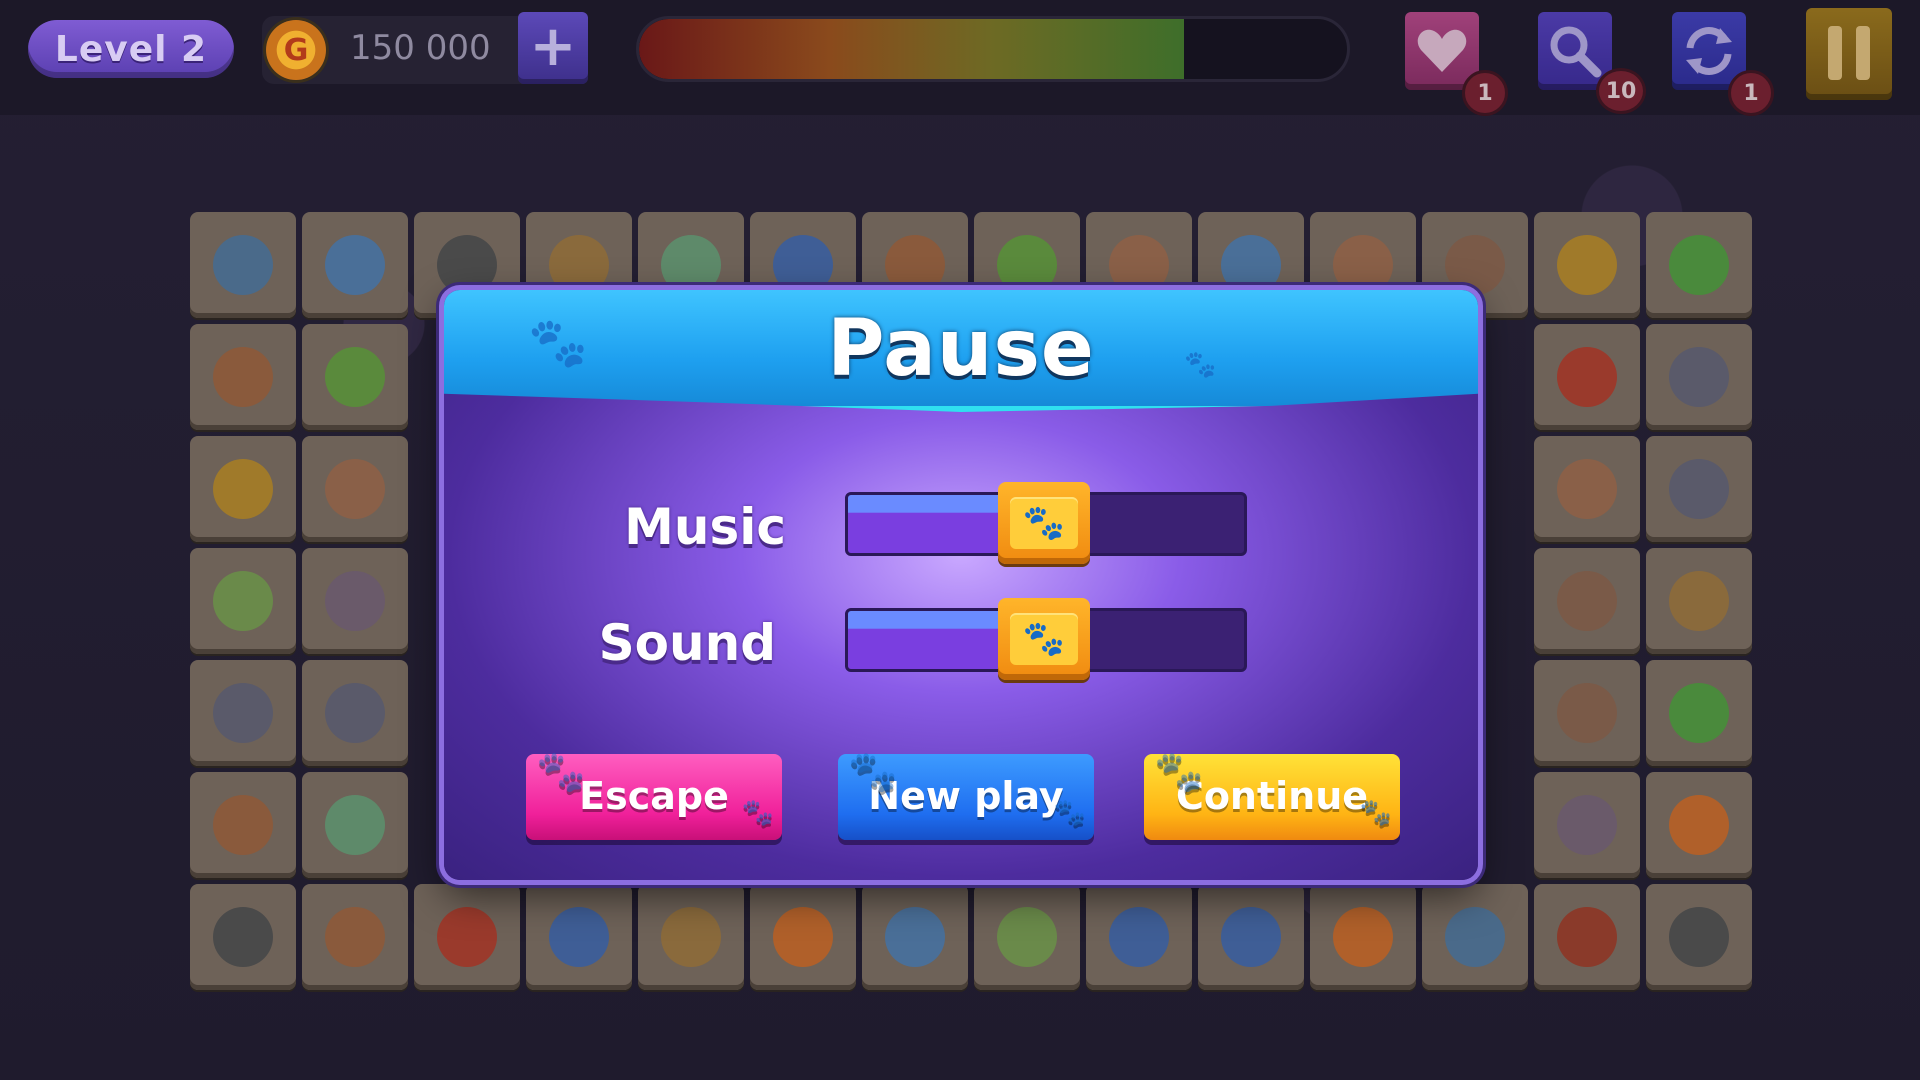 The width and height of the screenshot is (1920, 1080). What do you see at coordinates (1835, 53) in the screenshot?
I see `pause-icon` at bounding box center [1835, 53].